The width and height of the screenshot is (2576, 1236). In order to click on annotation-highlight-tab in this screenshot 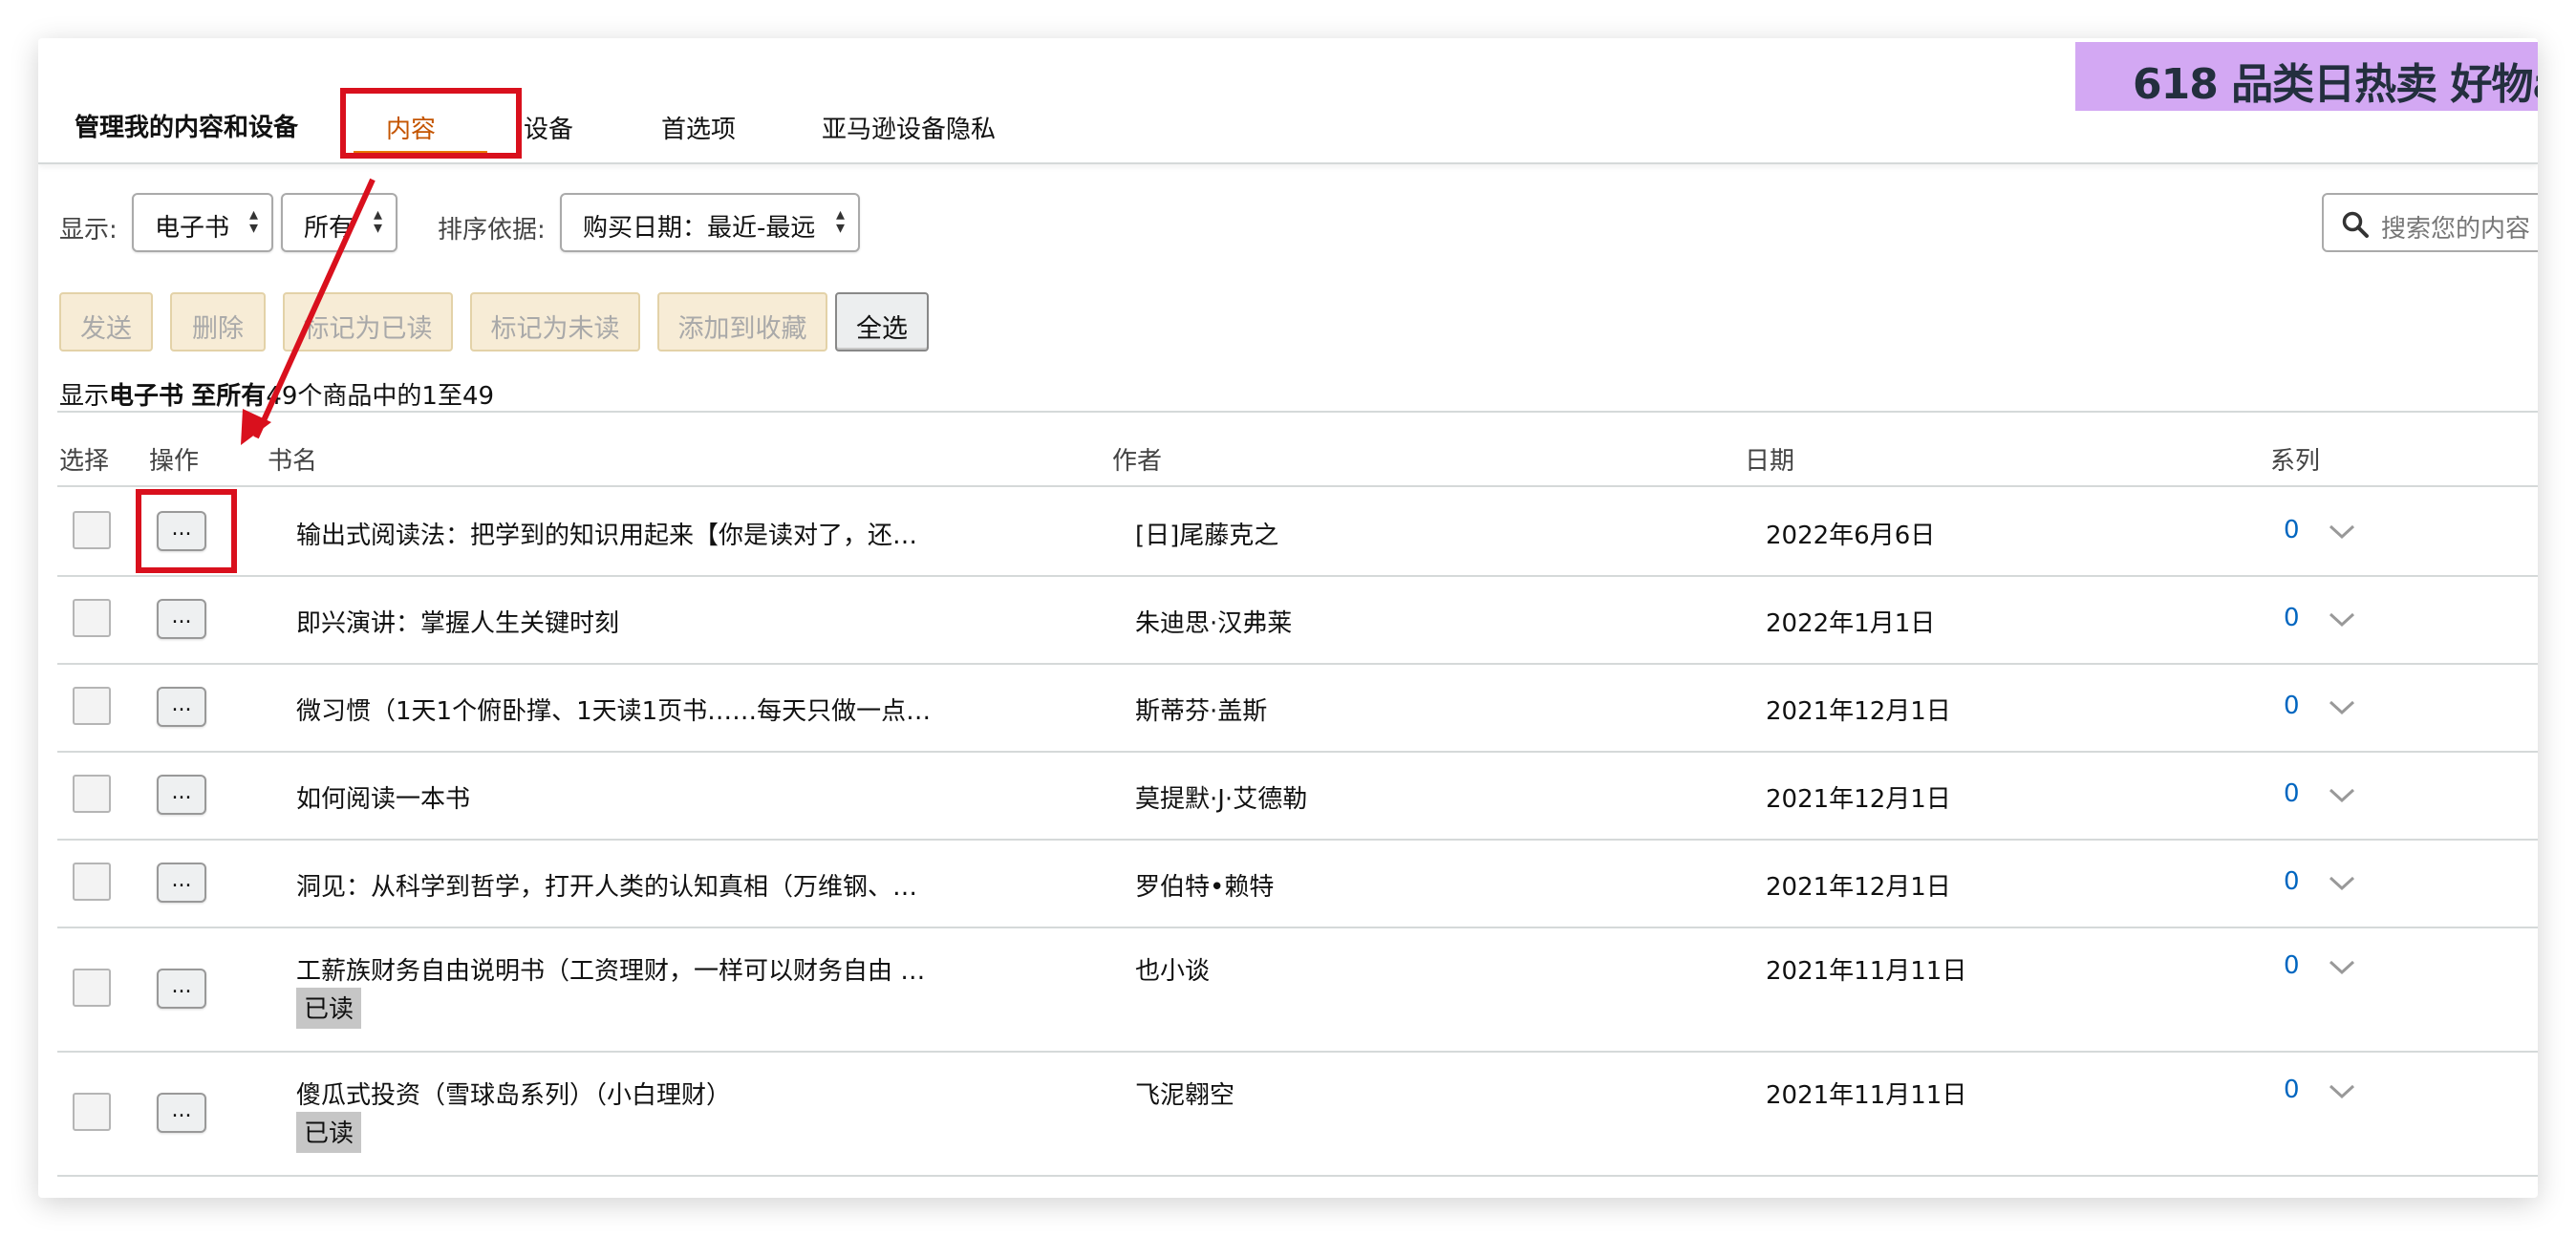, I will do `click(431, 124)`.